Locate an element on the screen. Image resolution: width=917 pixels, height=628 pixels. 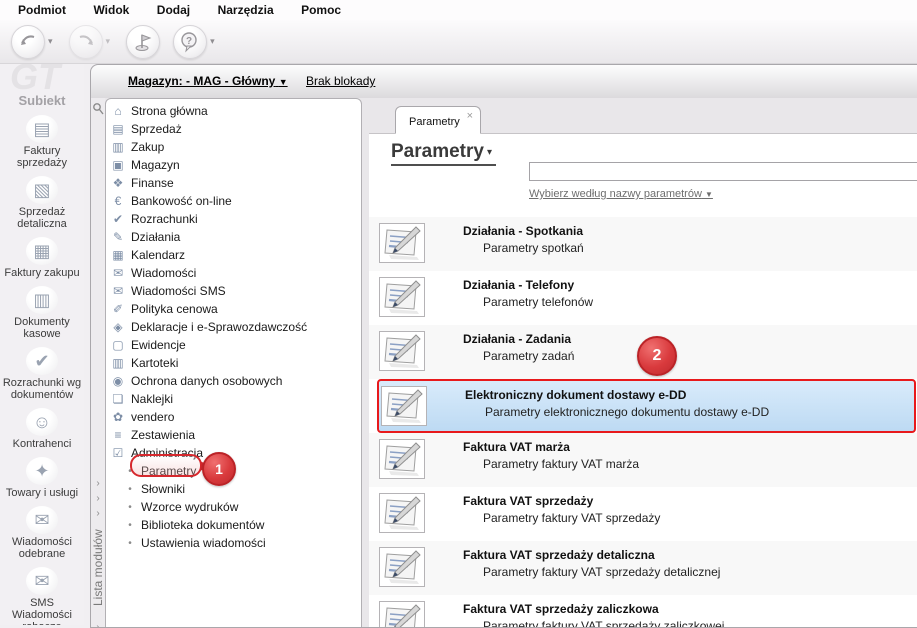
tree-item-icon: ▢ is located at coordinates (118, 345).